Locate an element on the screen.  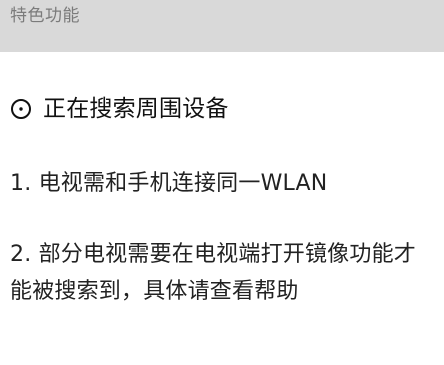
feature-section-title: 特色功能 is located at coordinates (45, 16).